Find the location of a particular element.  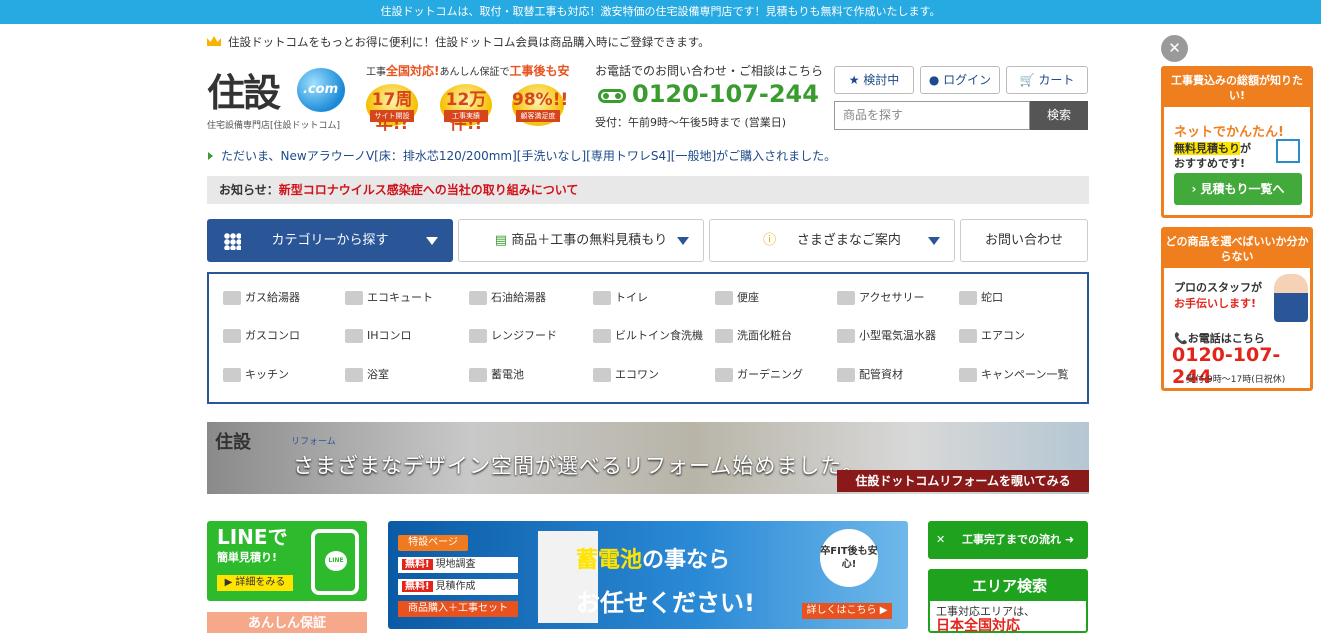

tab-contact: お問い合わせ is located at coordinates (1024, 240).